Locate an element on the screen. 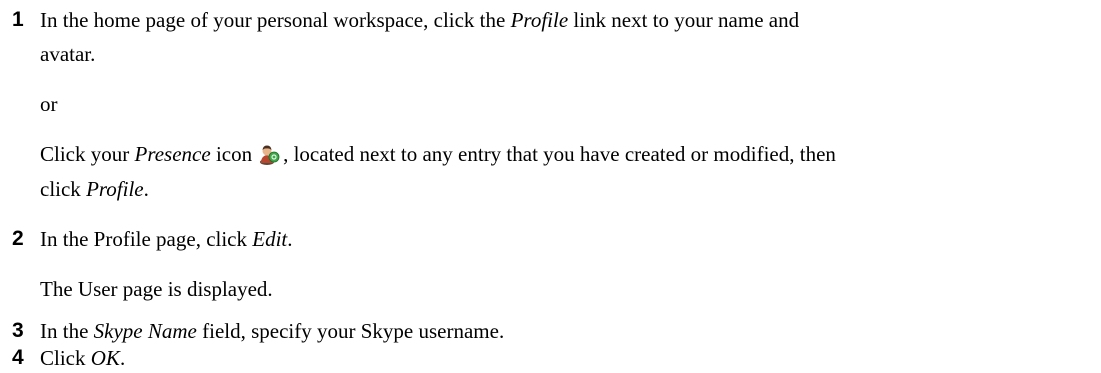 The height and width of the screenshot is (373, 1101). step-1-alt-line2: click Profile. is located at coordinates (94, 189).